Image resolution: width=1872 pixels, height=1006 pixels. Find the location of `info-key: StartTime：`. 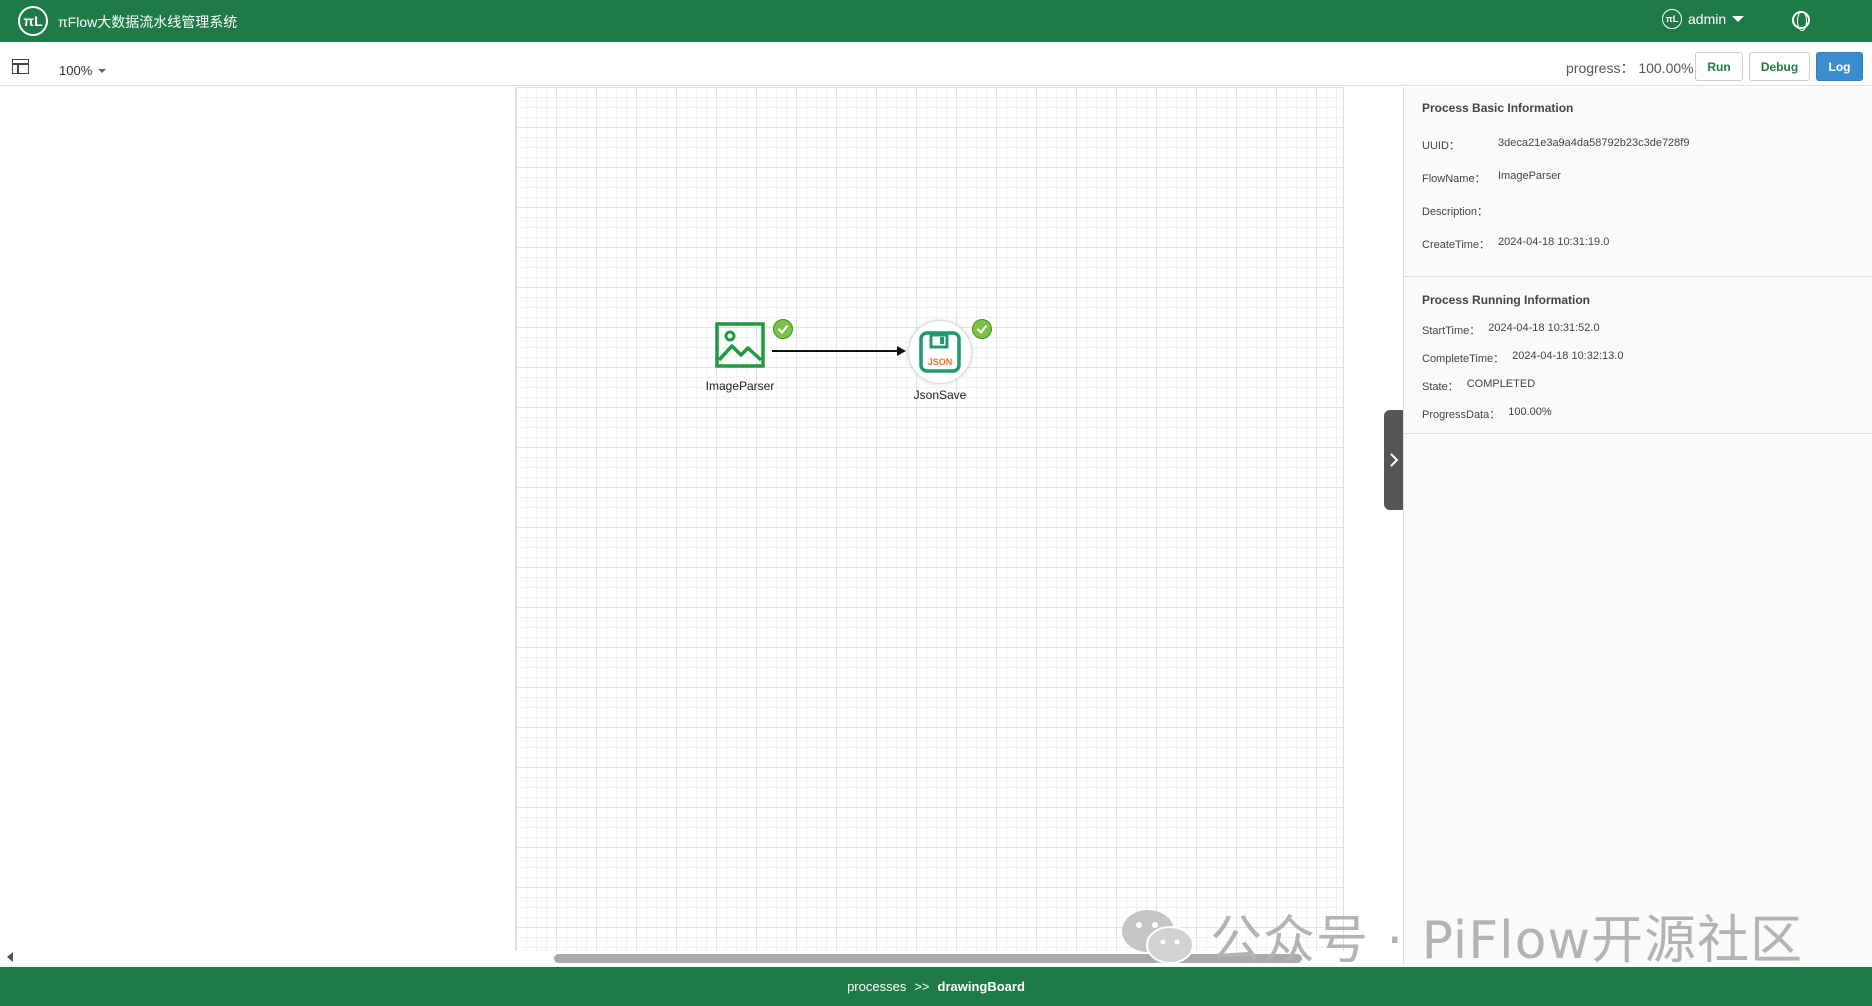

info-key: StartTime： is located at coordinates (1451, 331).